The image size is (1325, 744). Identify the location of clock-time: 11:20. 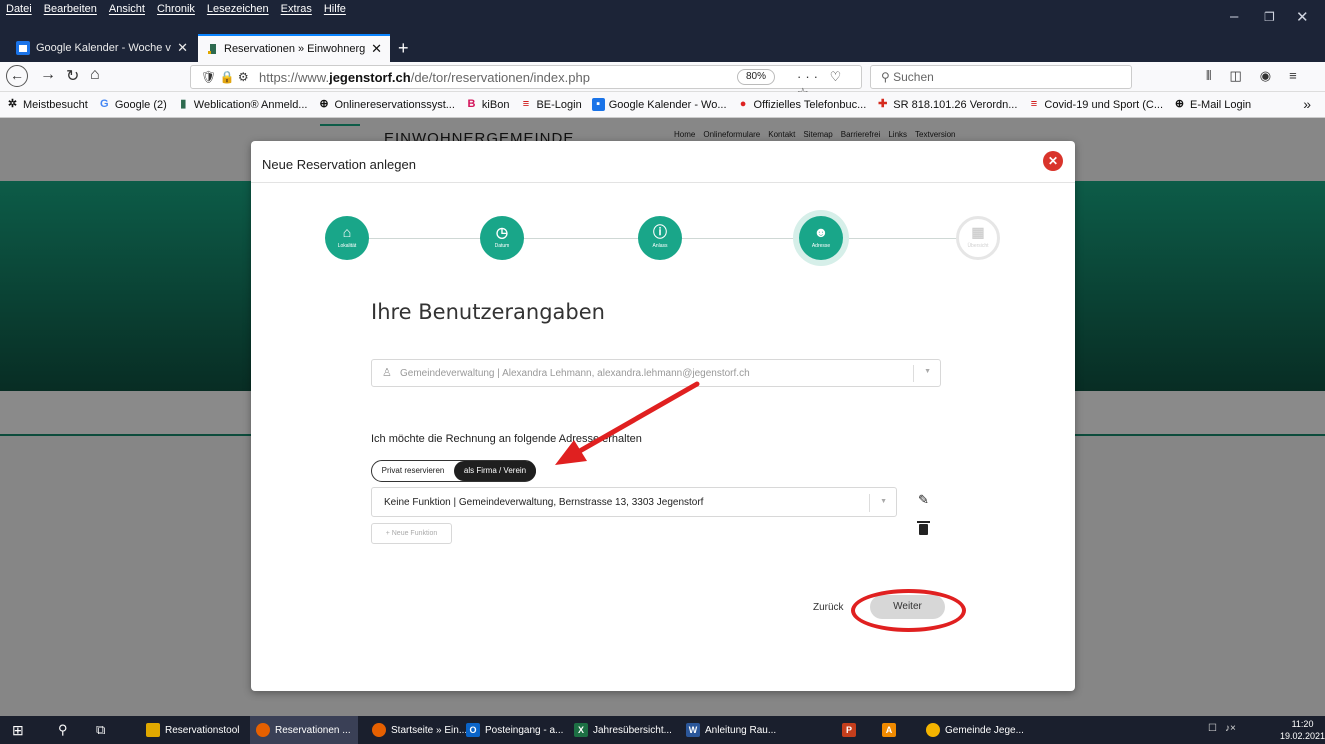
(1302, 724).